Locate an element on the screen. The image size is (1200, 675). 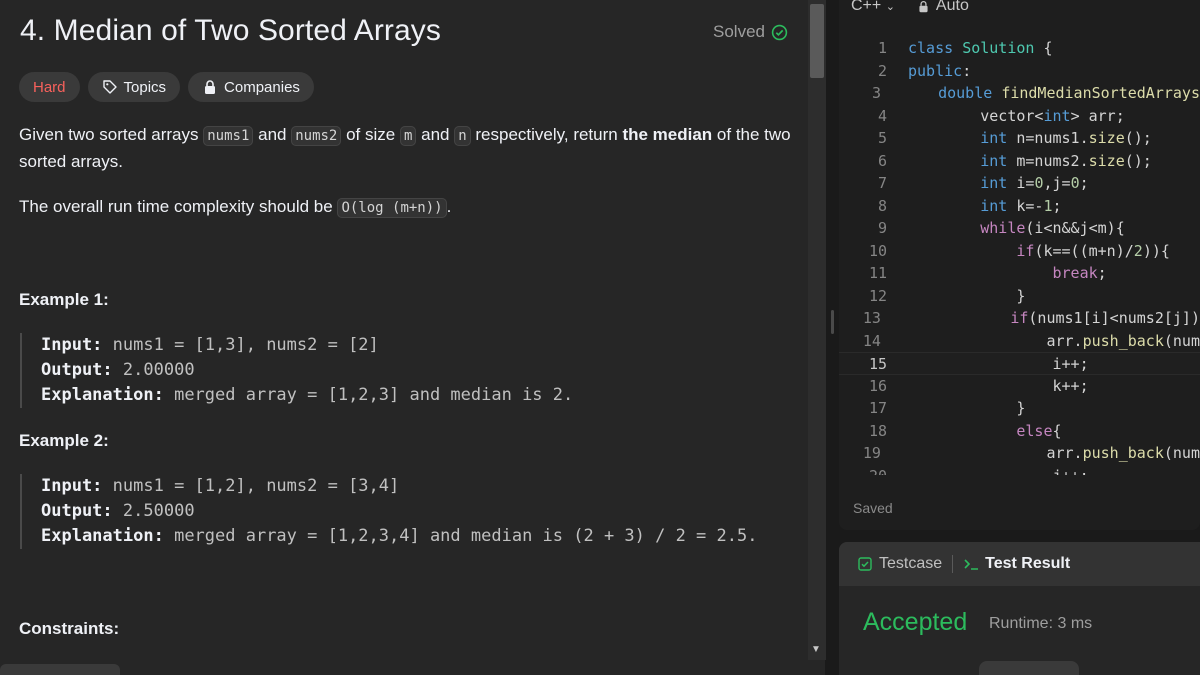
auto-mode: Auto is located at coordinates (943, 7).